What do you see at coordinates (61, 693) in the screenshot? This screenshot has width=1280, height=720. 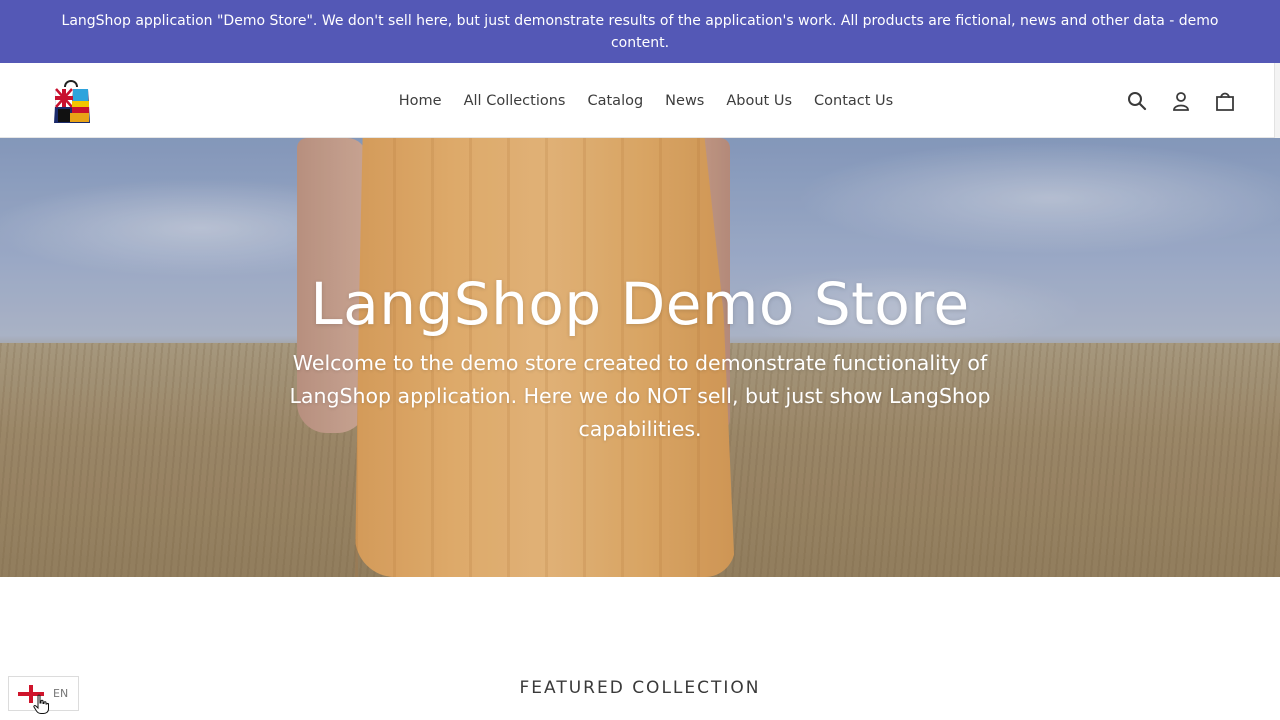 I see `language-code: EN` at bounding box center [61, 693].